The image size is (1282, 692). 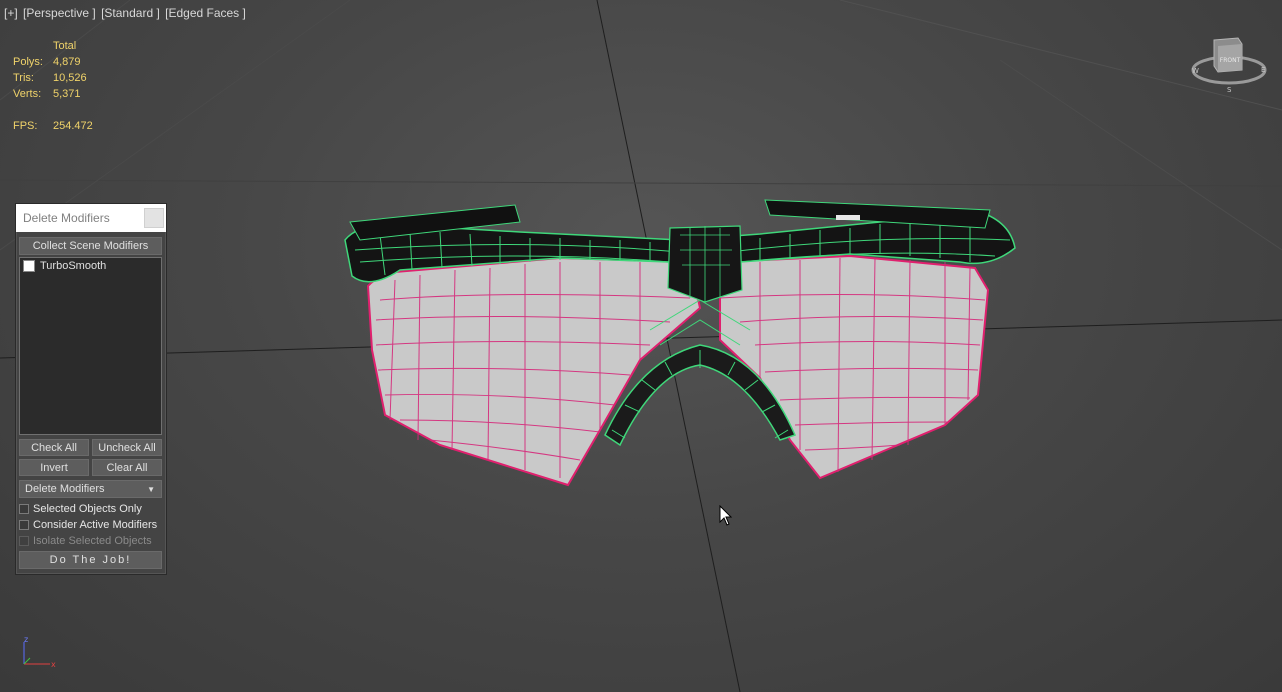 I want to click on list-item-checkbox, so click(x=29, y=266).